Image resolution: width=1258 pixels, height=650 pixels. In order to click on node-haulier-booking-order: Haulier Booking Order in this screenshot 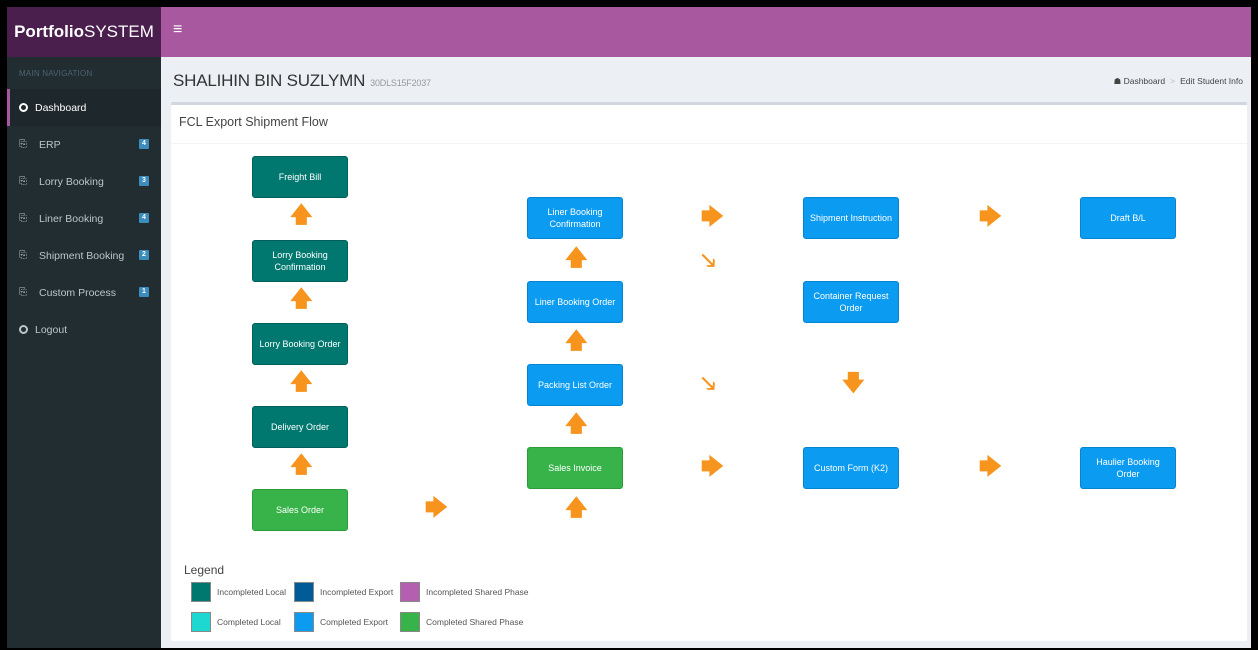, I will do `click(1128, 468)`.